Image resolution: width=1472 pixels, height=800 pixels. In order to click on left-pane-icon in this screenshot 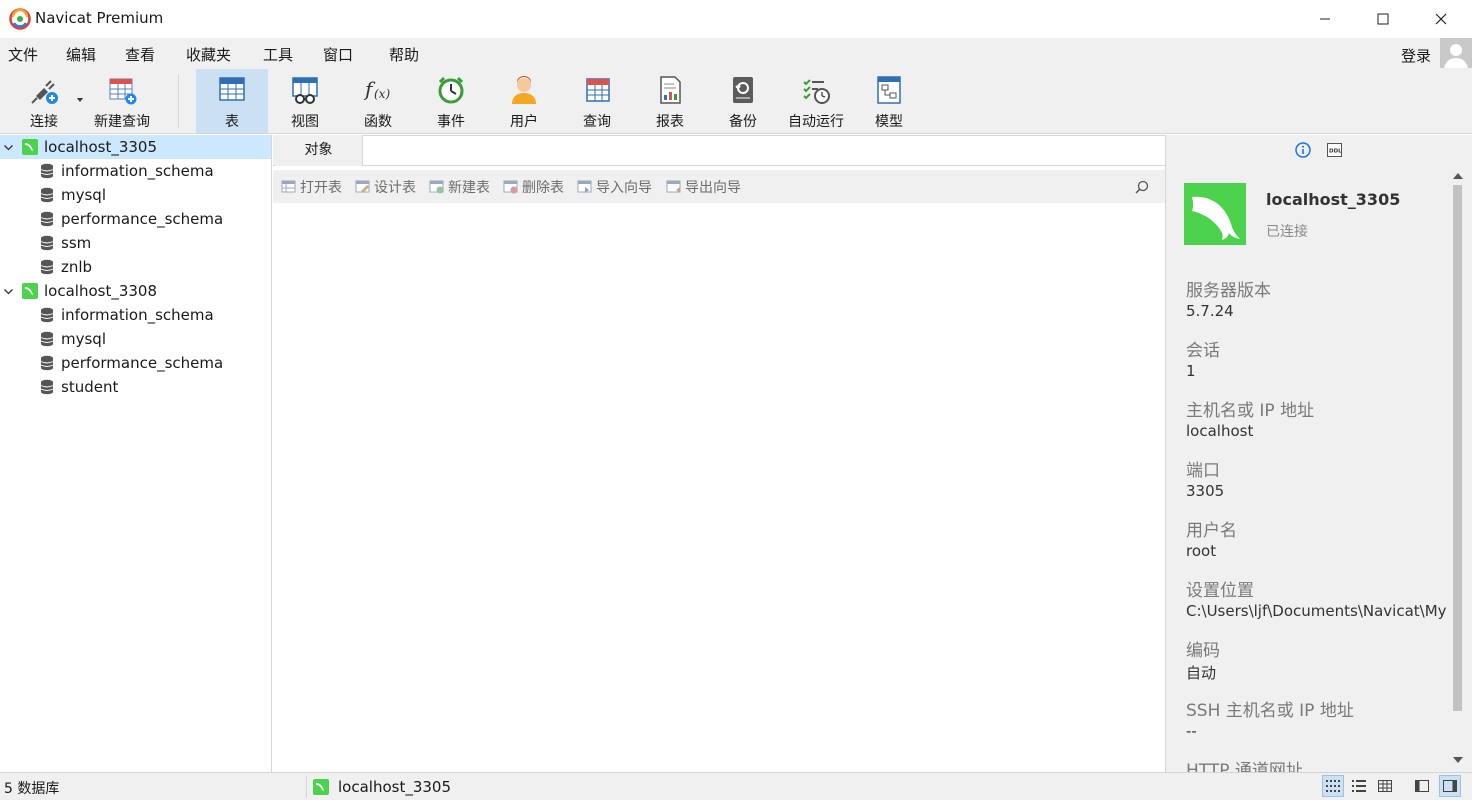, I will do `click(1422, 786)`.